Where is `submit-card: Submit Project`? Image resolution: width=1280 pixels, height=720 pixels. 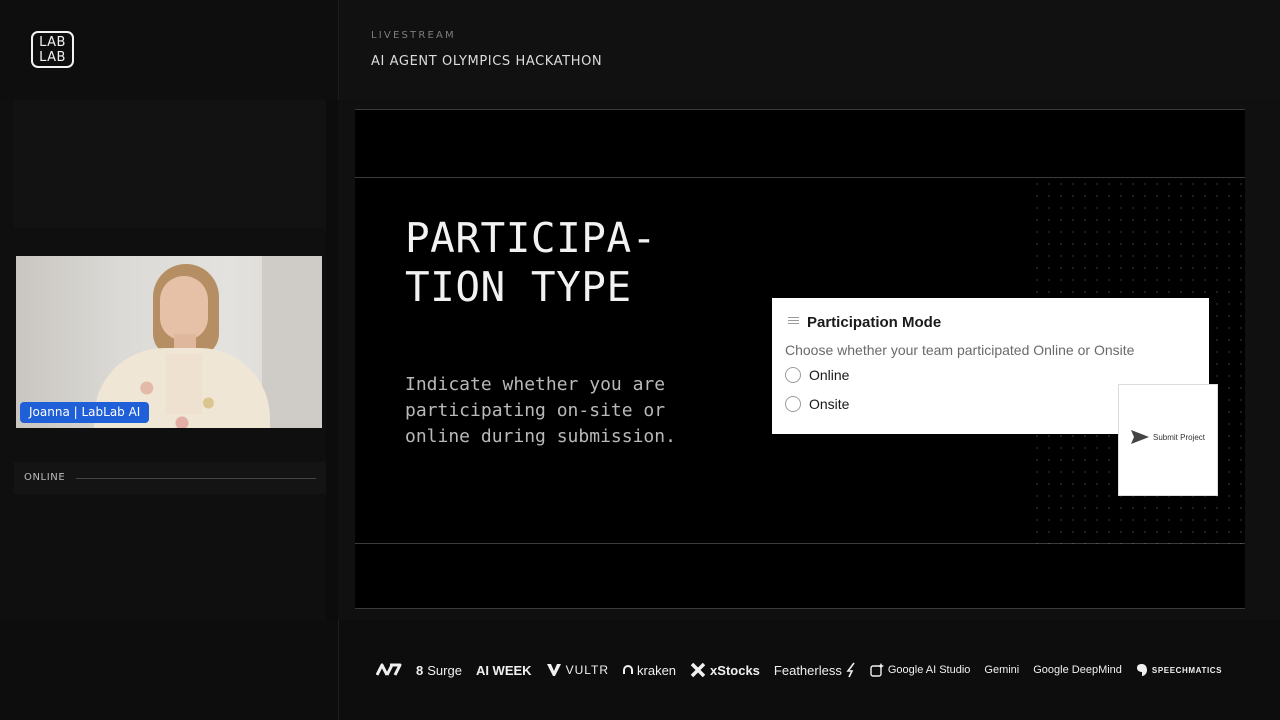
submit-card: Submit Project is located at coordinates (1168, 440).